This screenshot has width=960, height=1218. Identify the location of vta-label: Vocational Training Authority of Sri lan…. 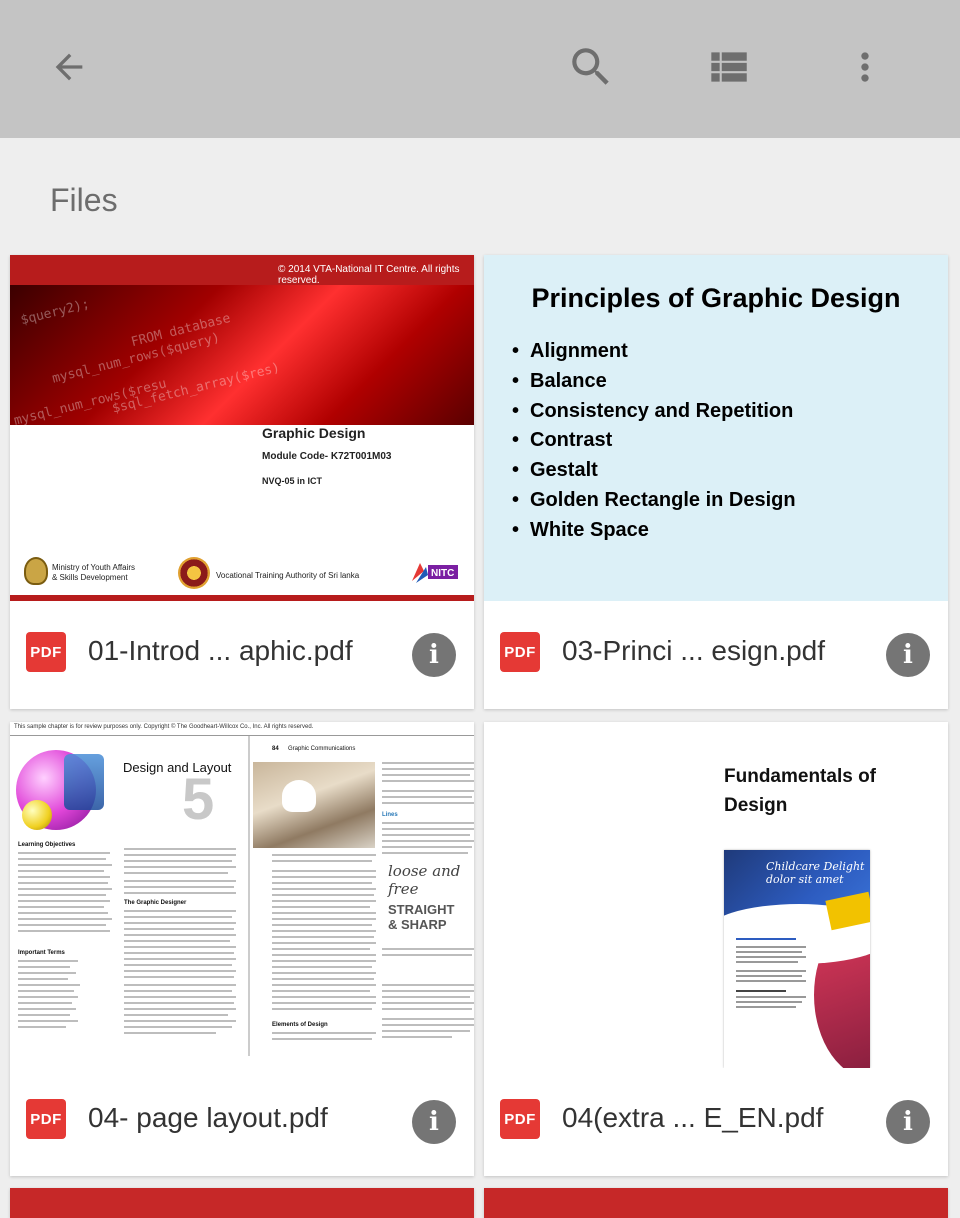
(288, 575).